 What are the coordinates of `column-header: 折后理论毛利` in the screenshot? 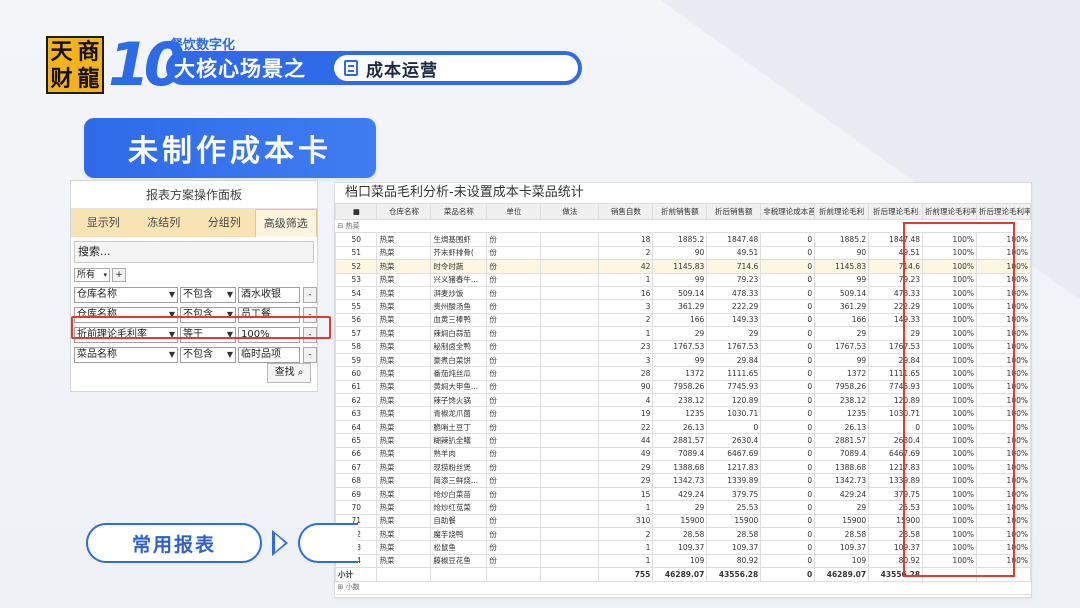 It's located at (896, 211).